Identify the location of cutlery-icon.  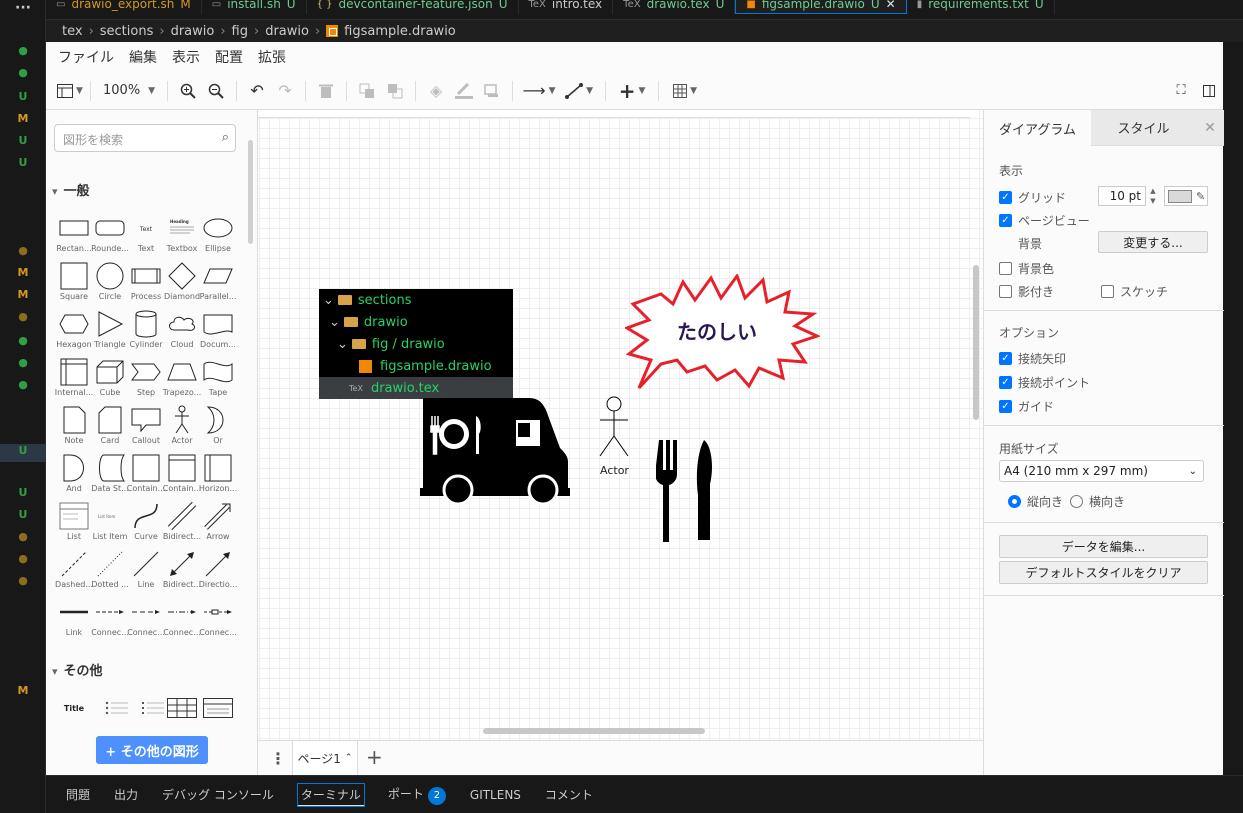
(686, 491).